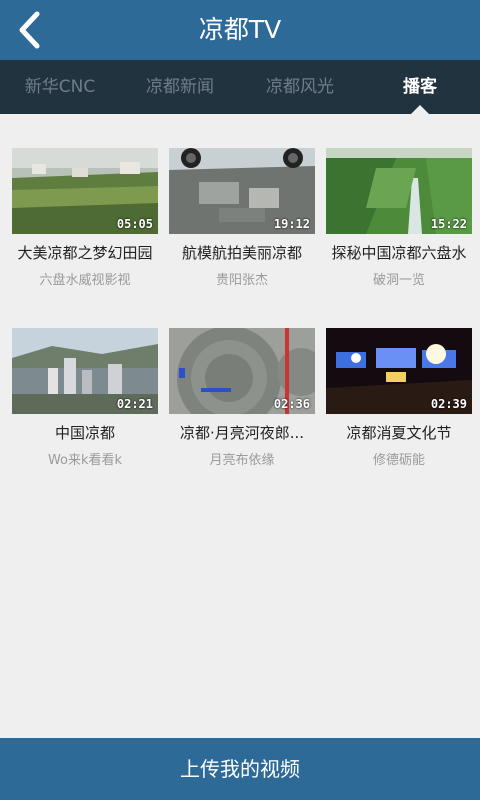 The image size is (480, 800). I want to click on video-title: 凉都消夏文化节, so click(399, 432).